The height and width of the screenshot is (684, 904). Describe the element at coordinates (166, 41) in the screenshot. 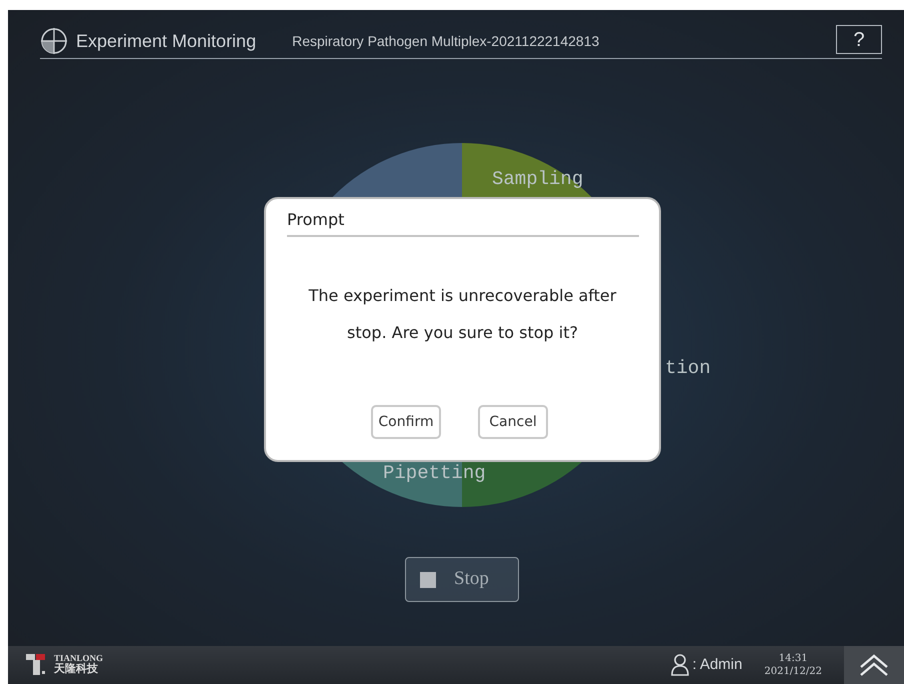

I see `page-title: Experiment Monitoring` at that location.